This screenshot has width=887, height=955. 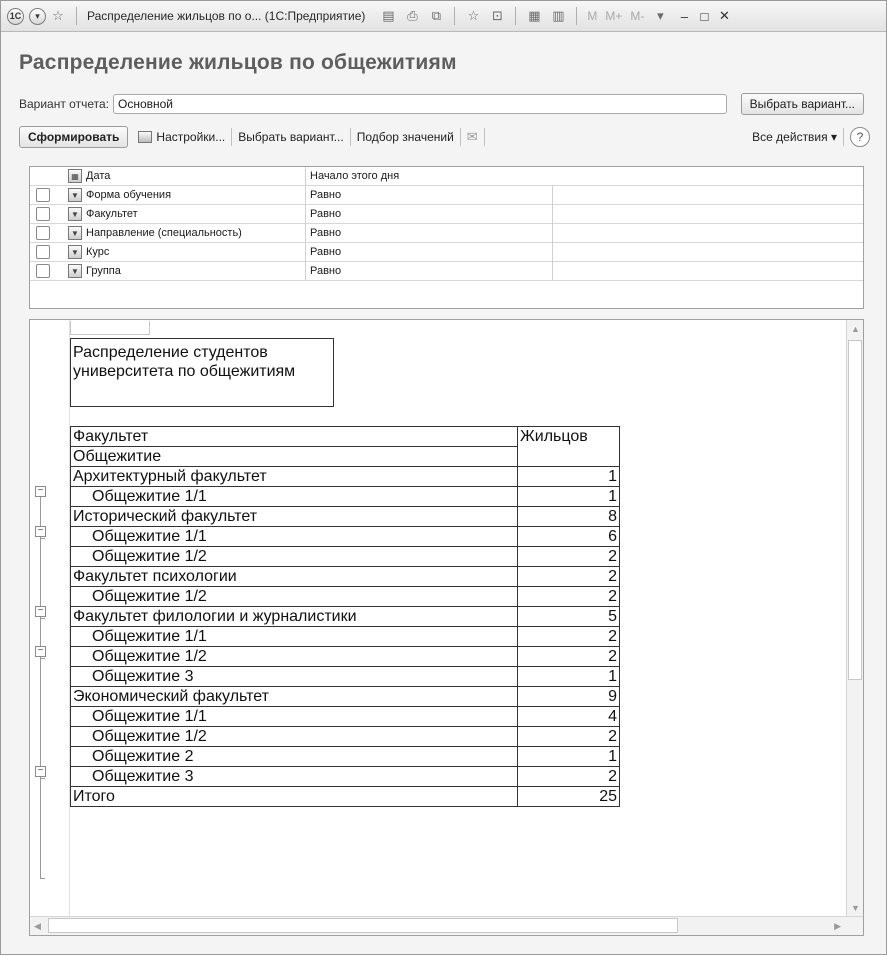 What do you see at coordinates (843, 137) in the screenshot?
I see `toolbar-separator` at bounding box center [843, 137].